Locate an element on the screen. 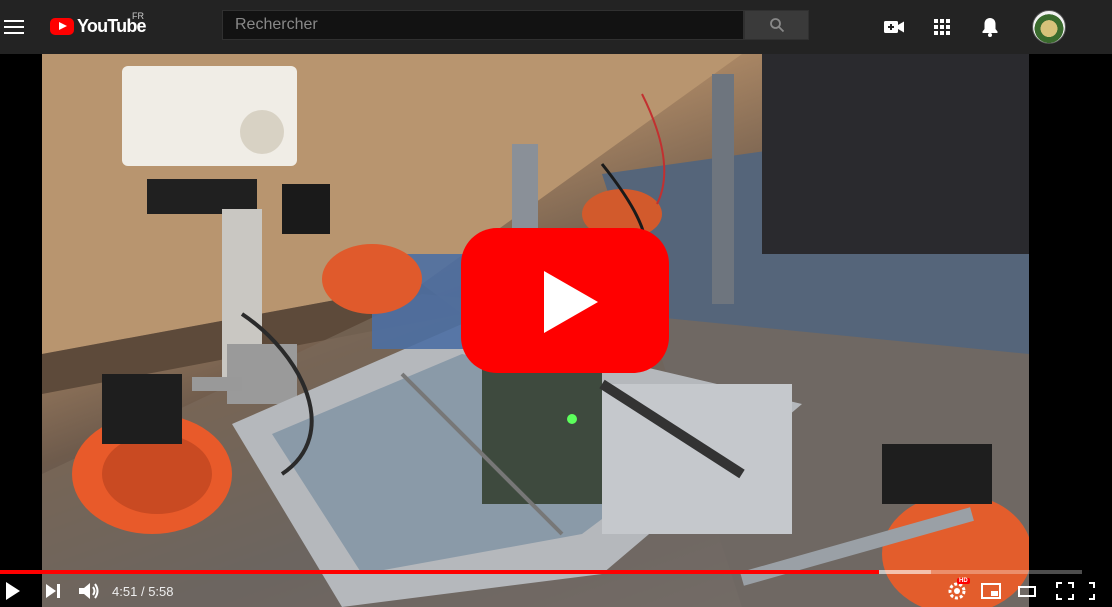 Image resolution: width=1112 pixels, height=607 pixels. next-video-icon is located at coordinates (53, 591).